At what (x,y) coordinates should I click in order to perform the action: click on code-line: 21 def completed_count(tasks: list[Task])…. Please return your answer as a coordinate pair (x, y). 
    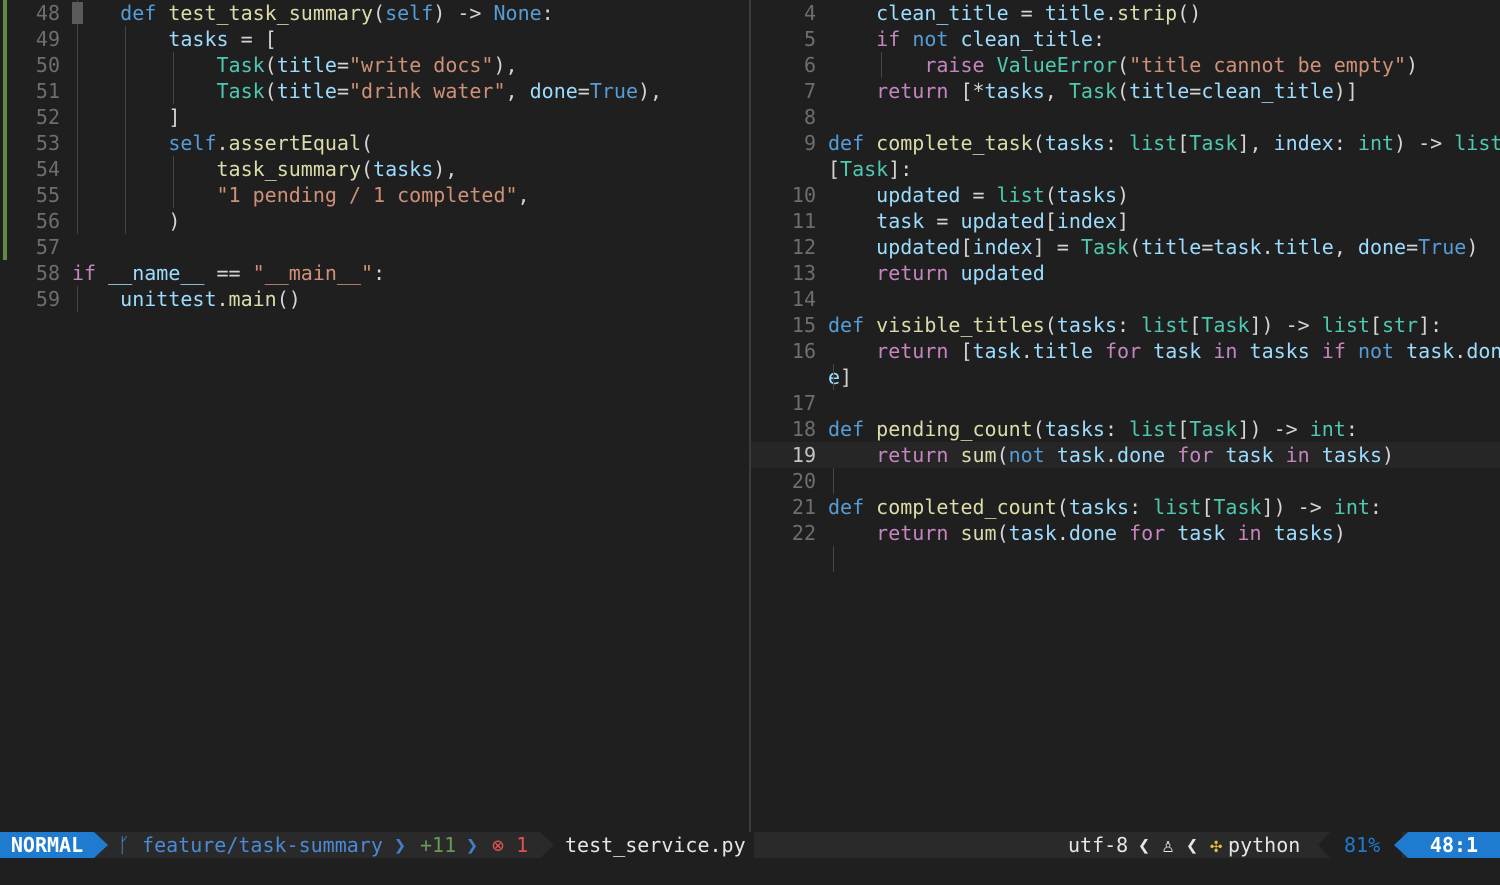
    Looking at the image, I should click on (1125, 507).